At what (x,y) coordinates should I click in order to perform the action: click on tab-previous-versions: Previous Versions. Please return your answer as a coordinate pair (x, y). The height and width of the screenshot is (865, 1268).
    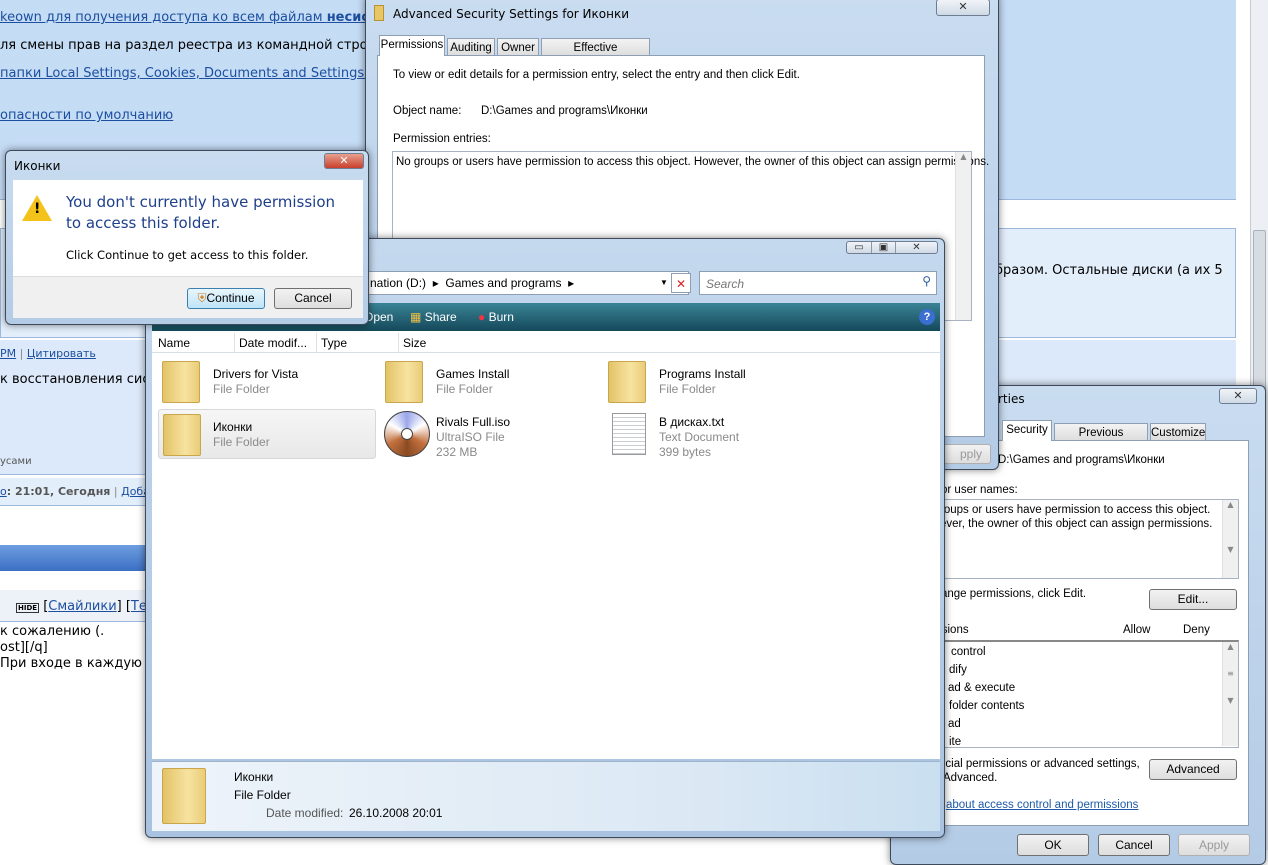
    Looking at the image, I should click on (1101, 440).